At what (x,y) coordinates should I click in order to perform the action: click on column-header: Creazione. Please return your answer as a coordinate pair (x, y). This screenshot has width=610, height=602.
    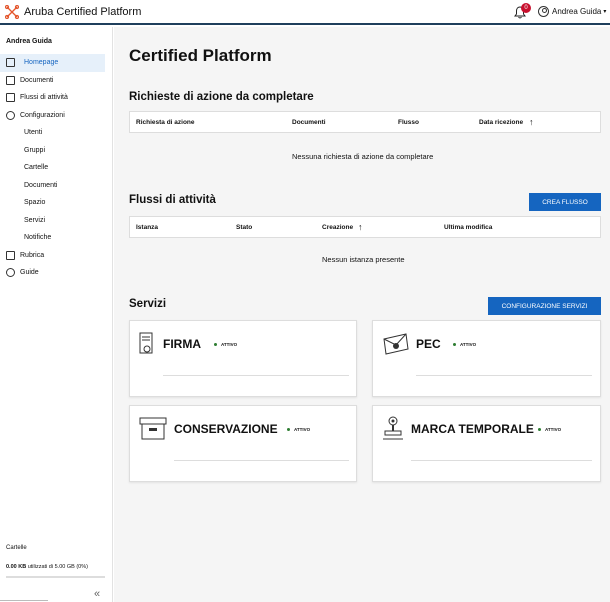
    Looking at the image, I should click on (337, 227).